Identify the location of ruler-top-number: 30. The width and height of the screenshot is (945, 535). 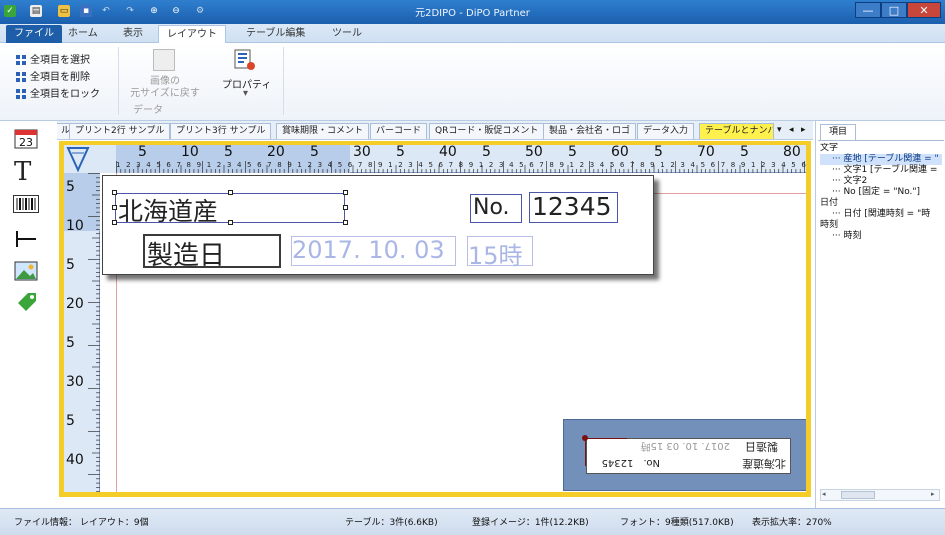
(362, 152).